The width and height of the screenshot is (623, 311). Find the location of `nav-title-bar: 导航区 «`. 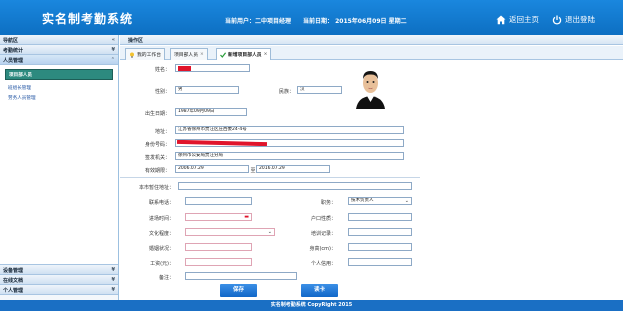

nav-title-bar: 导航区 « is located at coordinates (59, 40).